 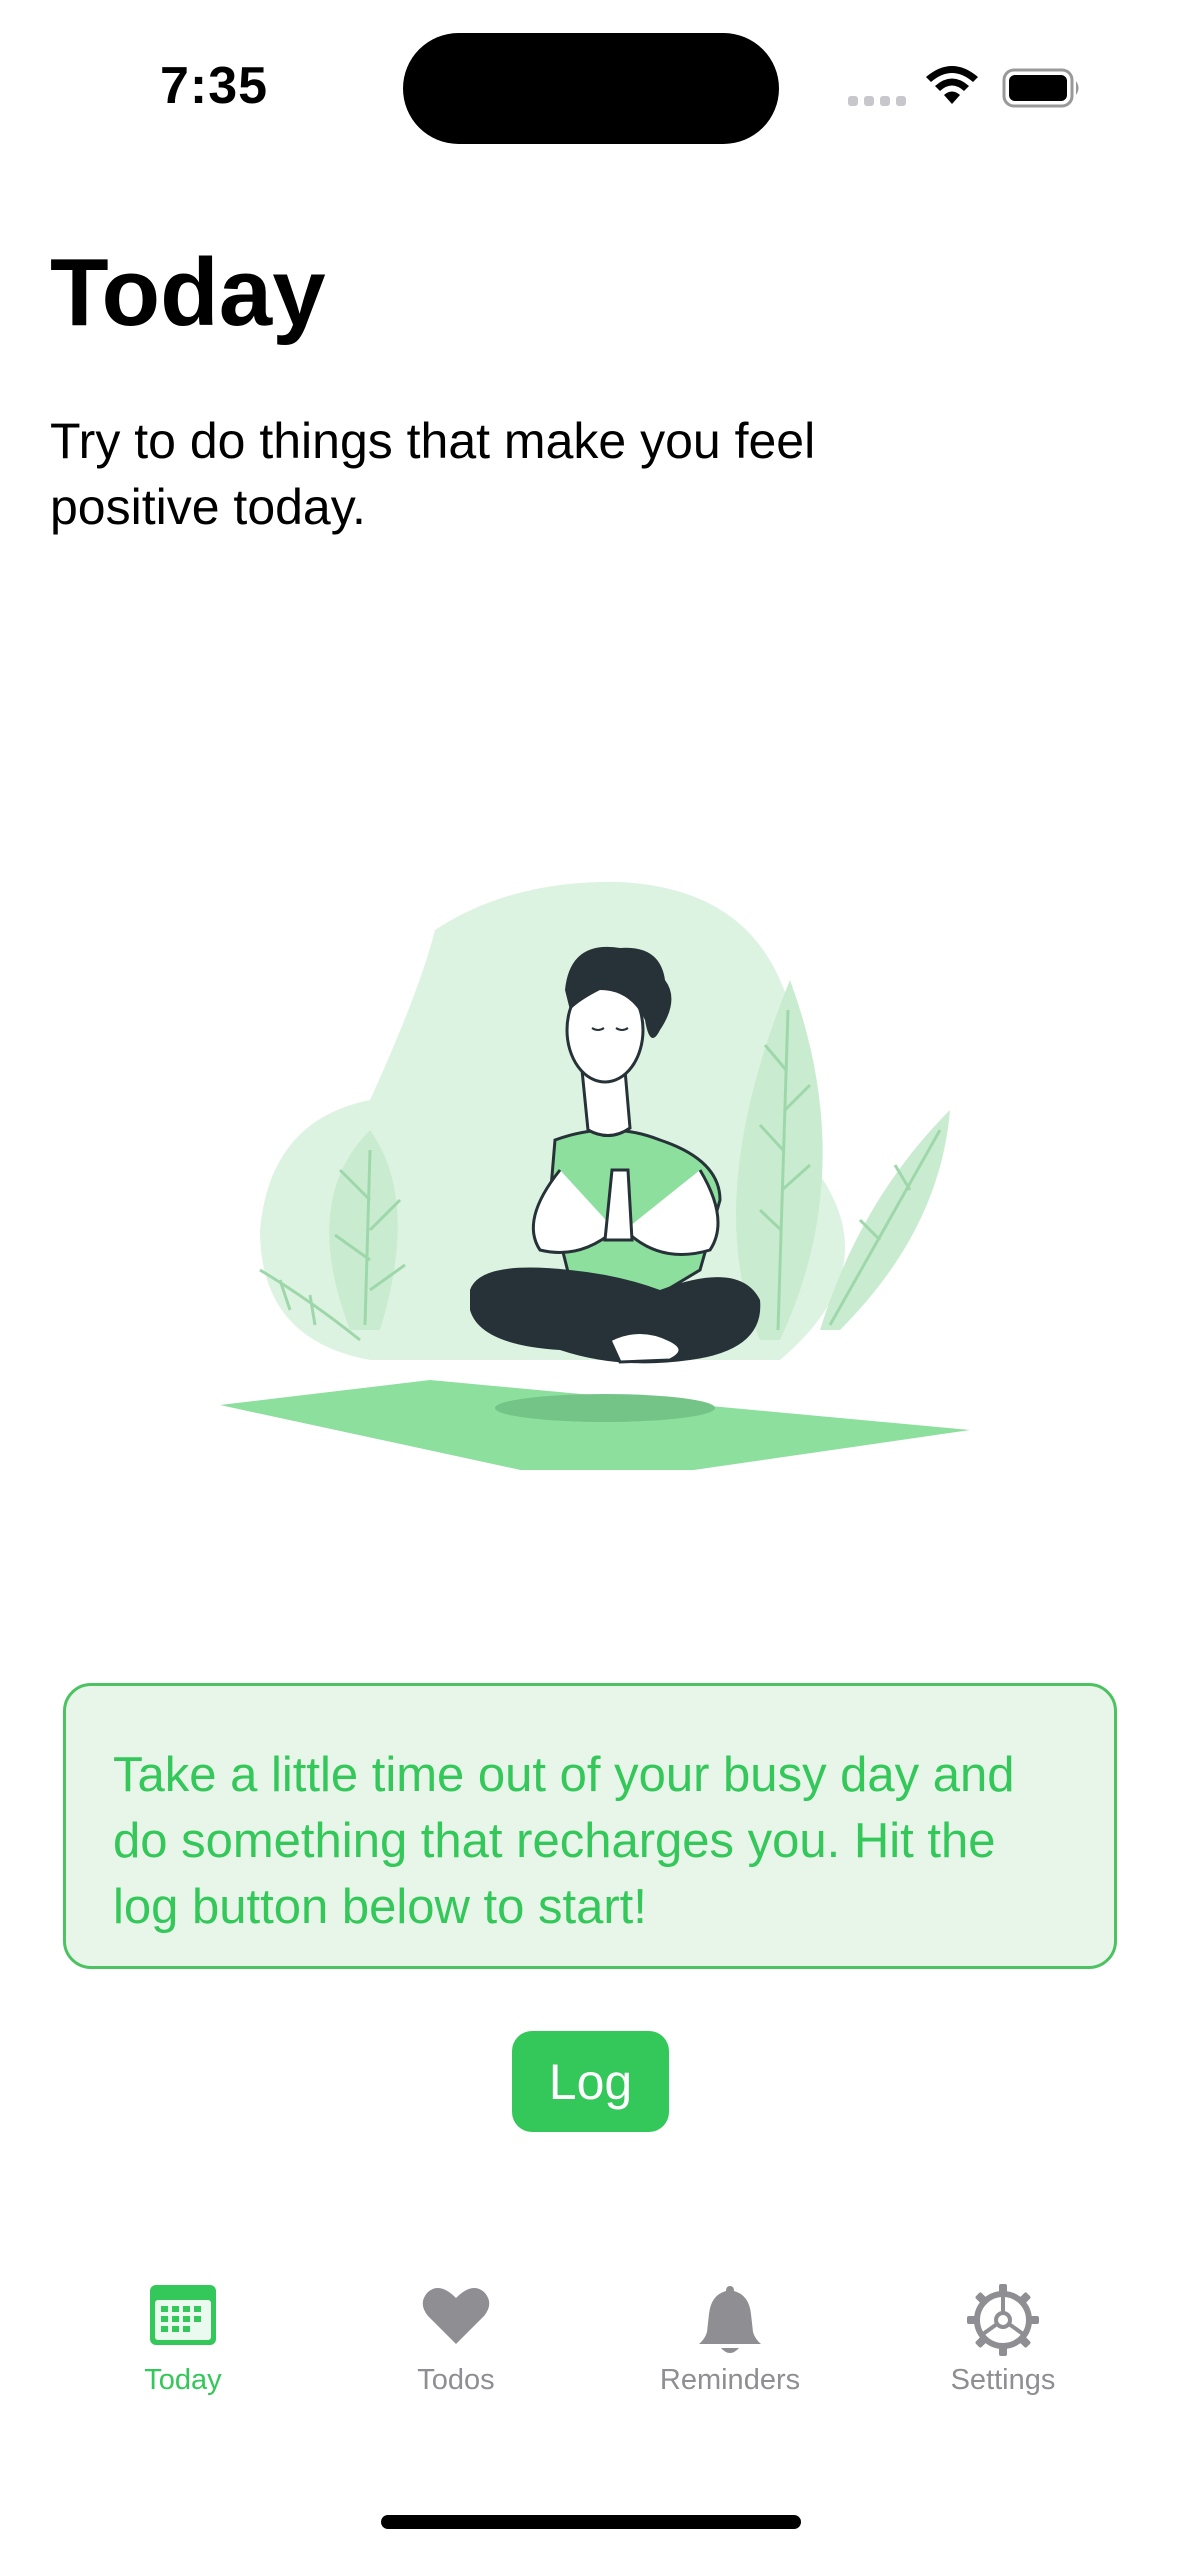 What do you see at coordinates (590, 2081) in the screenshot?
I see `log-button: Log` at bounding box center [590, 2081].